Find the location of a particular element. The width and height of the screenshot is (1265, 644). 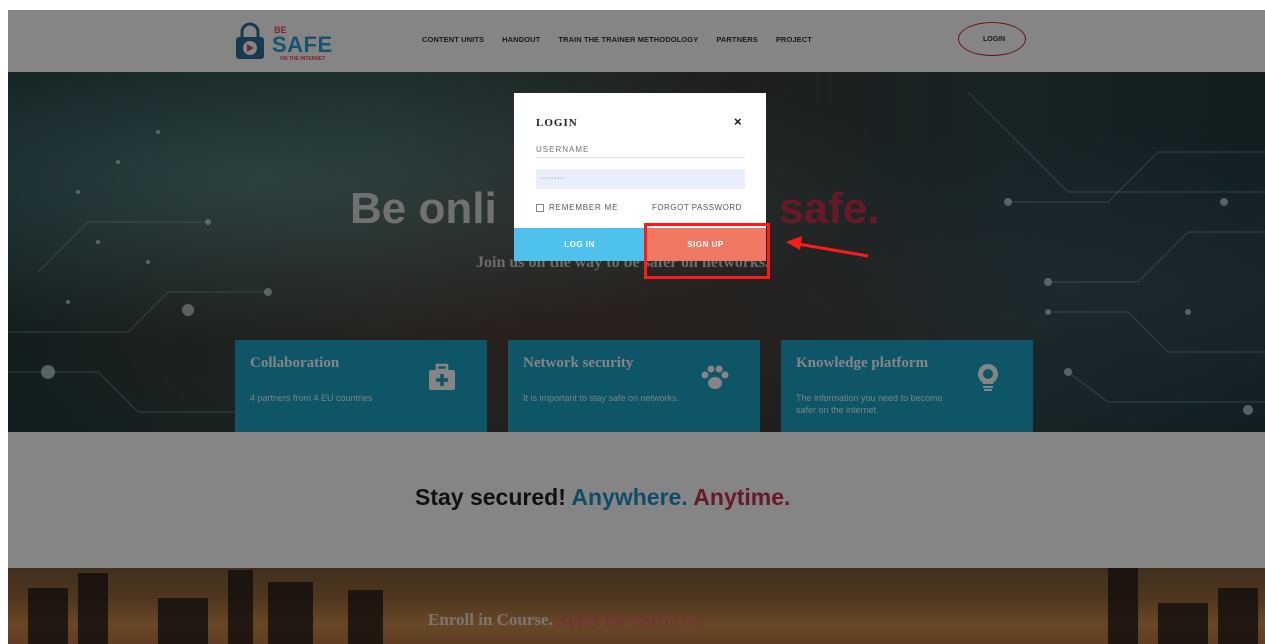

checkbox-icon is located at coordinates (540, 207).